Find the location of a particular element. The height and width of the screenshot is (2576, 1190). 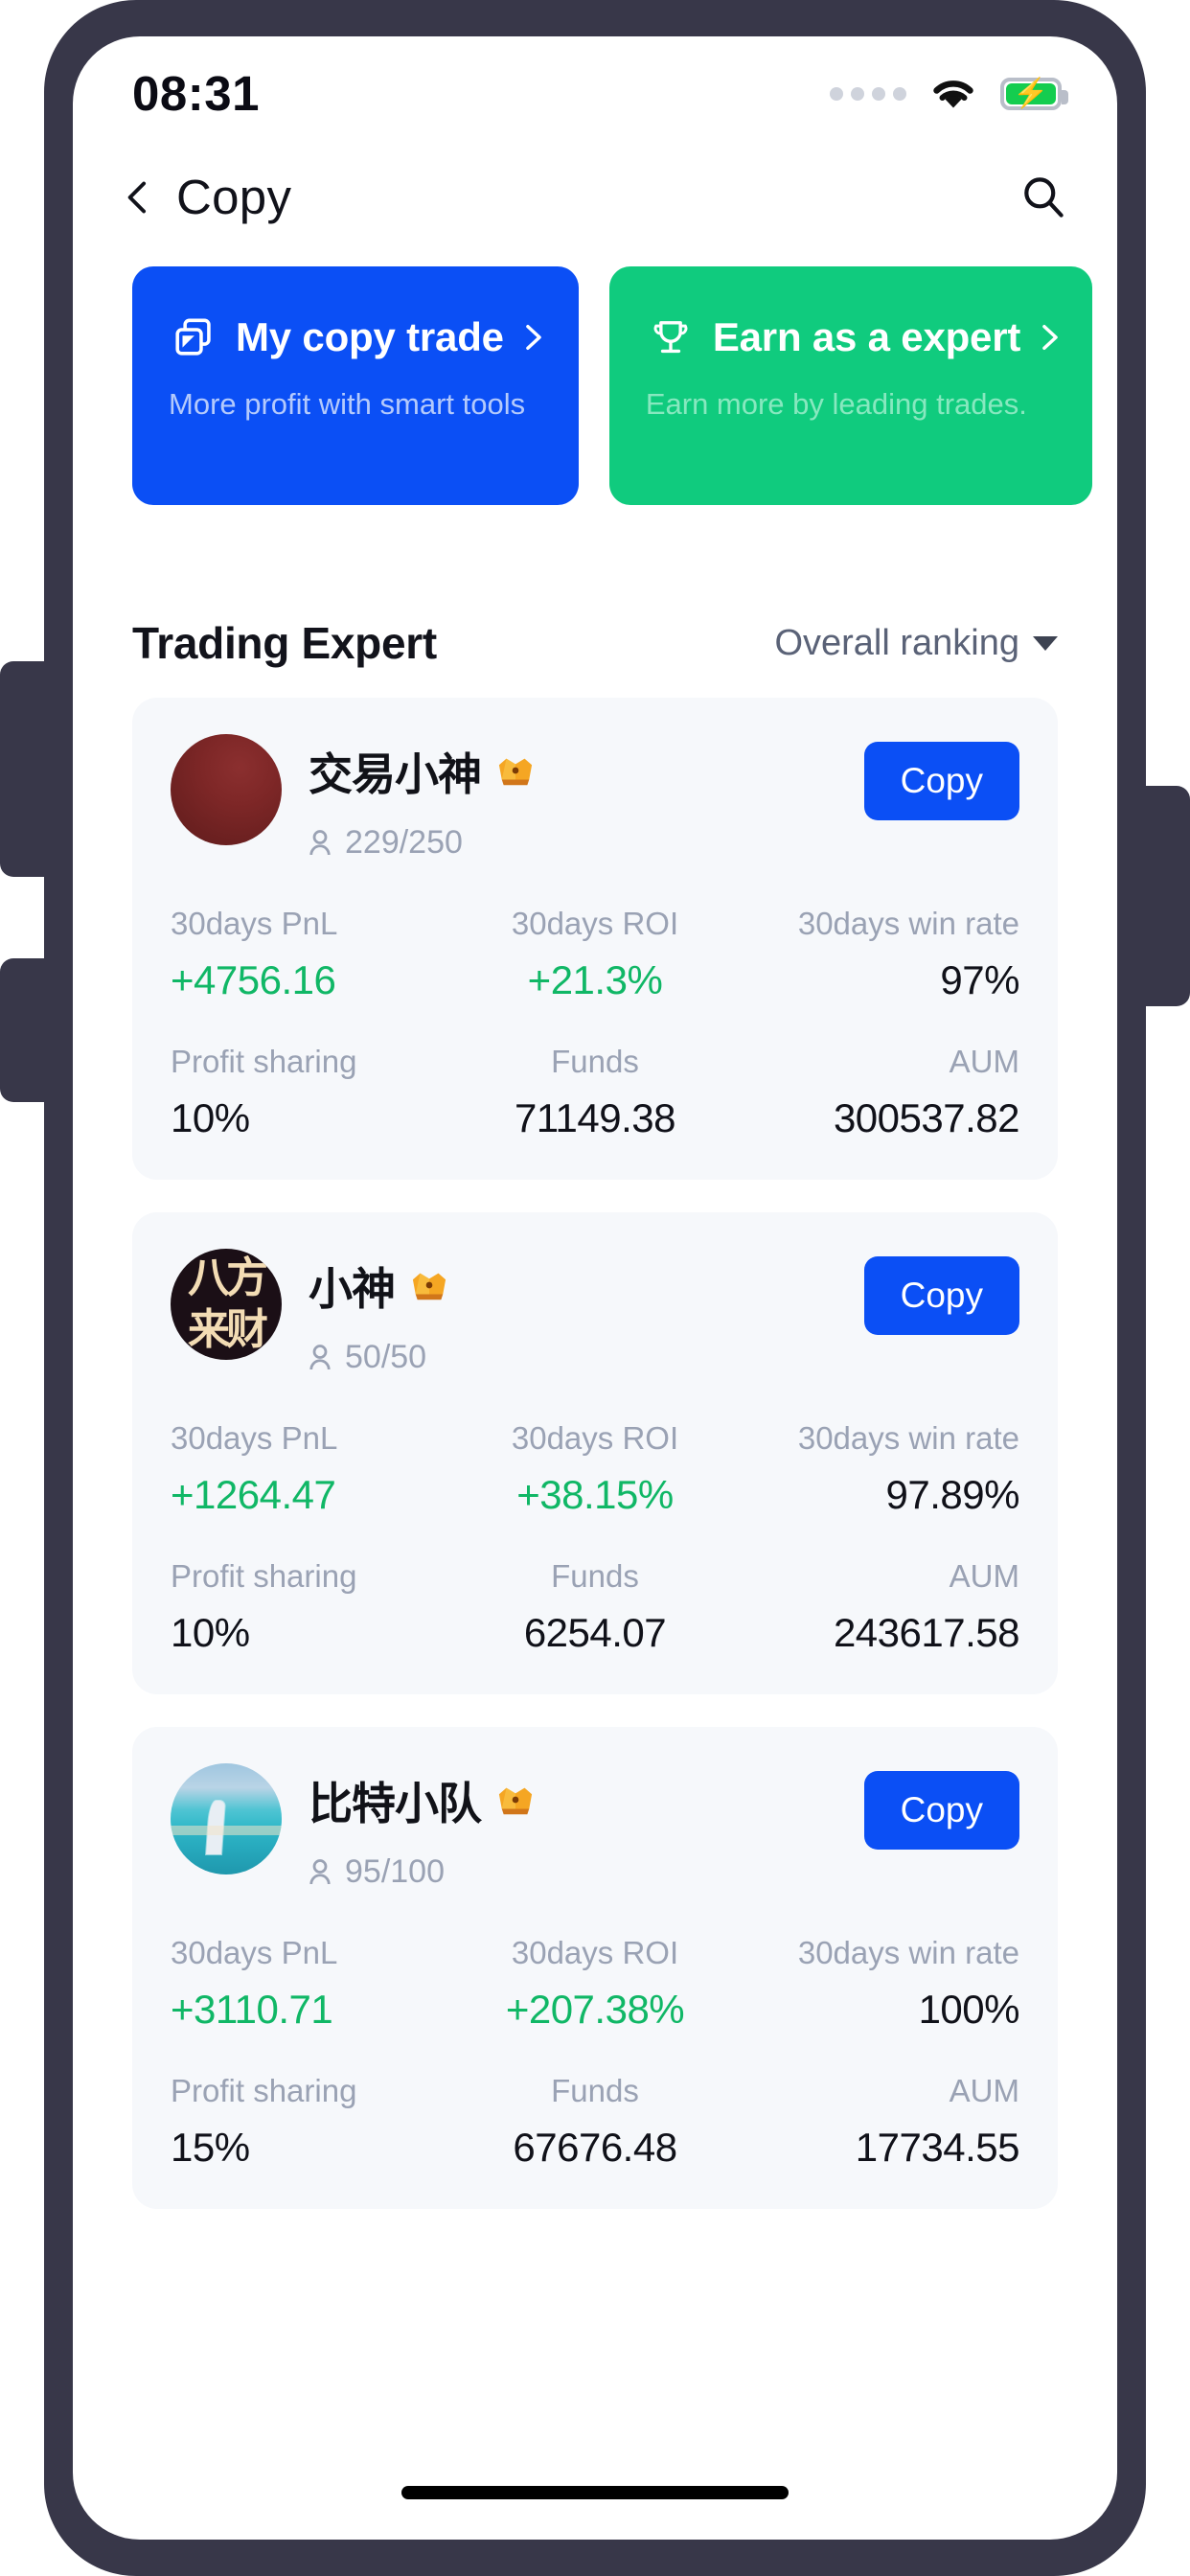

promo-title: My copy trade is located at coordinates (370, 336).